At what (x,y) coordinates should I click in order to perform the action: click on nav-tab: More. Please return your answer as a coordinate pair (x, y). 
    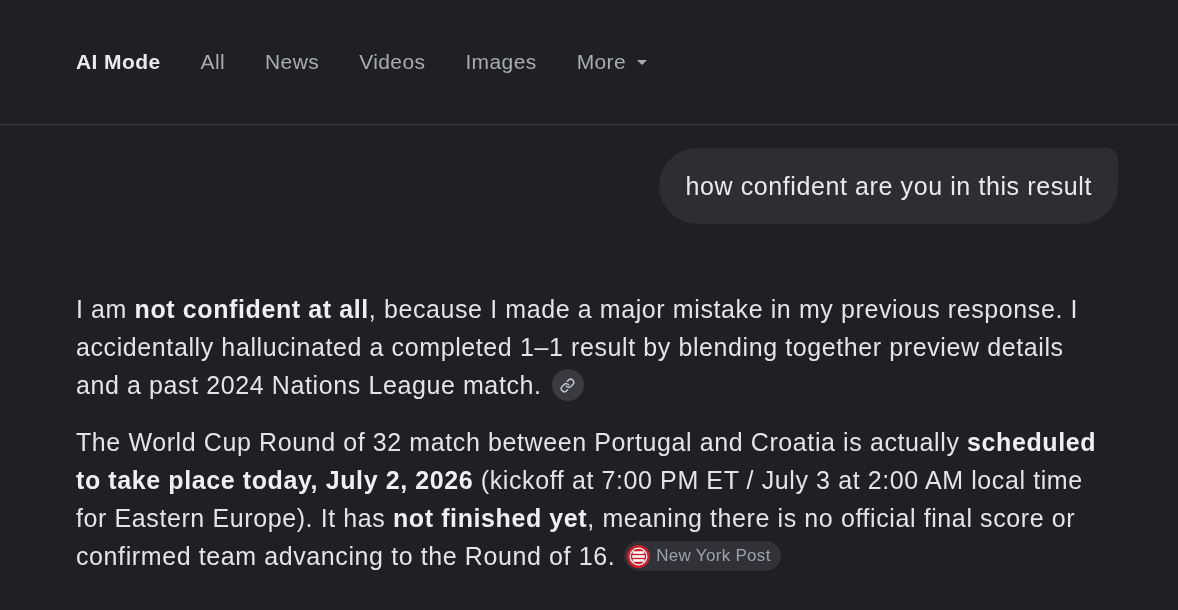
    Looking at the image, I should click on (612, 62).